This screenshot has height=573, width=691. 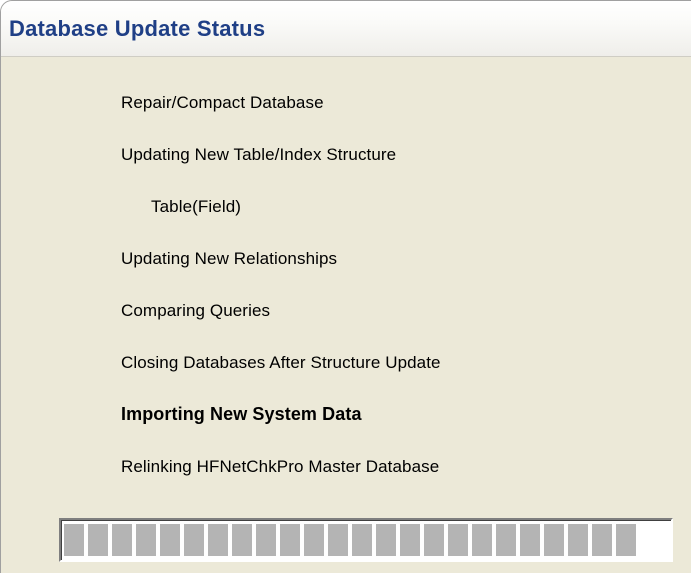 What do you see at coordinates (196, 206) in the screenshot?
I see `step-table-field: Table(Field)` at bounding box center [196, 206].